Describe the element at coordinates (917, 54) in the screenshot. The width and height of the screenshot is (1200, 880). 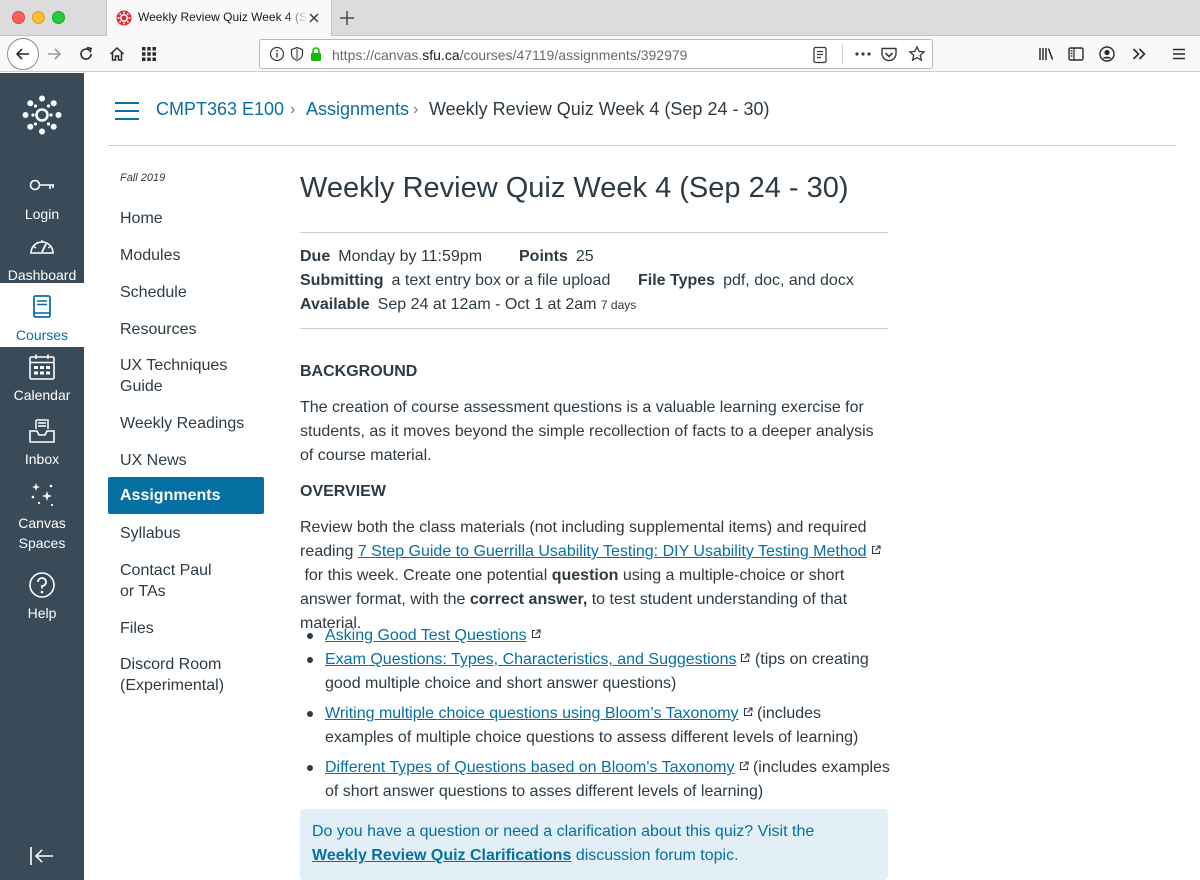
I see `bookmark-star-icon` at that location.